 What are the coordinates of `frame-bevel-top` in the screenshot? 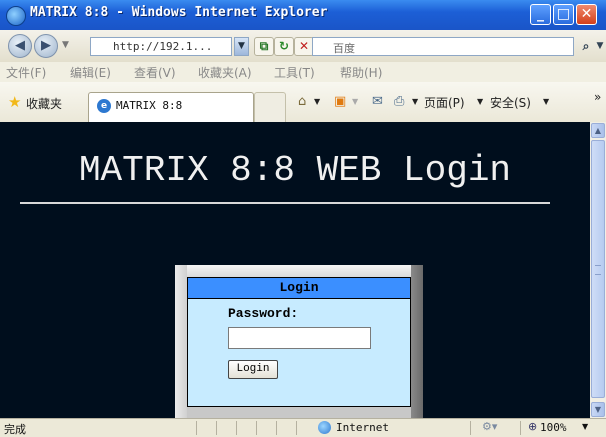 It's located at (299, 271).